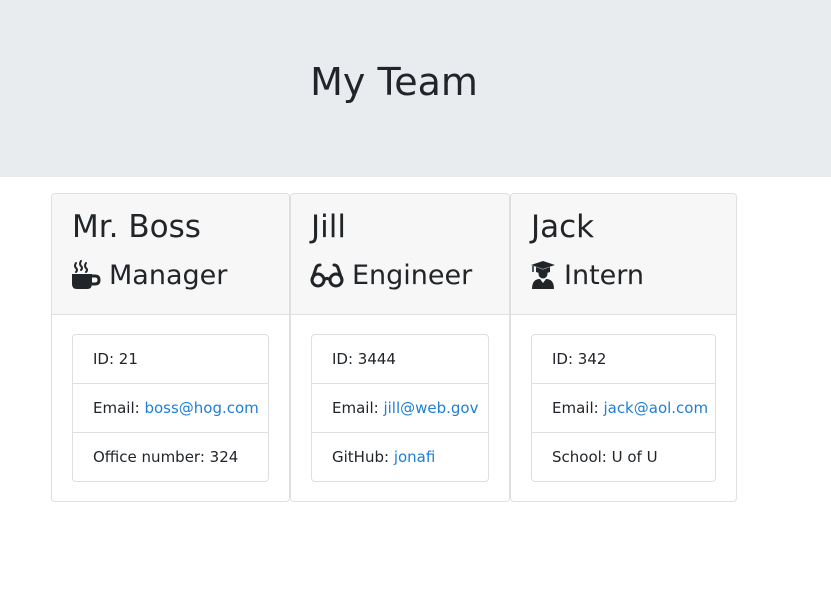 The height and width of the screenshot is (594, 831). Describe the element at coordinates (327, 275) in the screenshot. I see `glasses-icon` at that location.